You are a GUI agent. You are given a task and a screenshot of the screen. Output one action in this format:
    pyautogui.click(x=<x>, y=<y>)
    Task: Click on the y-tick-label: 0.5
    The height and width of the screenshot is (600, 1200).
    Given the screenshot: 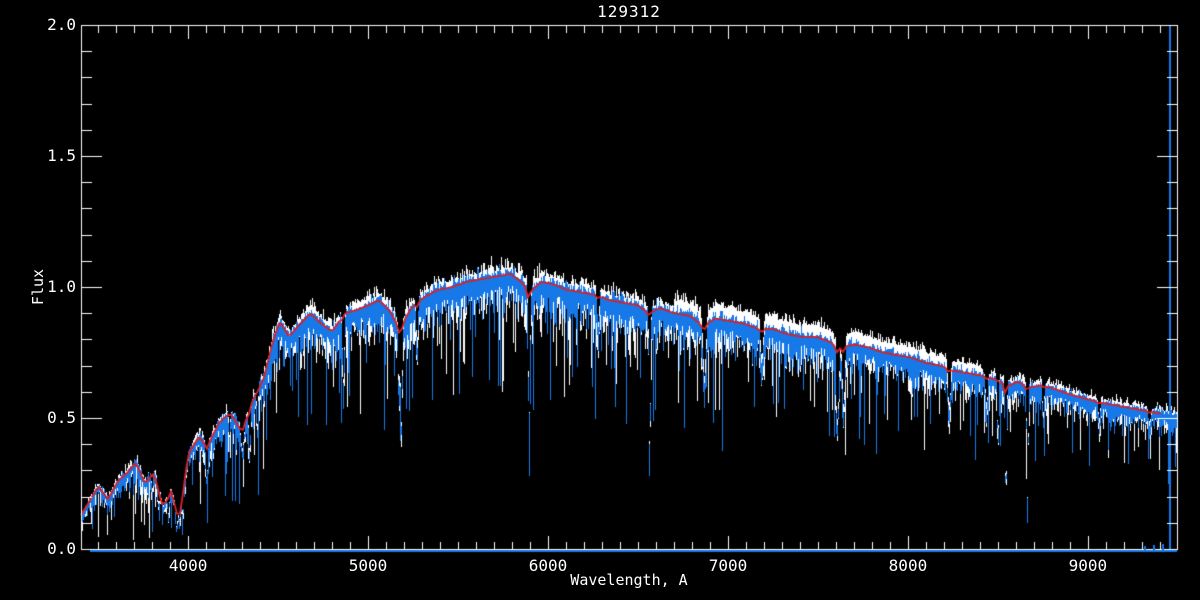 What is the action you would take?
    pyautogui.click(x=61, y=417)
    